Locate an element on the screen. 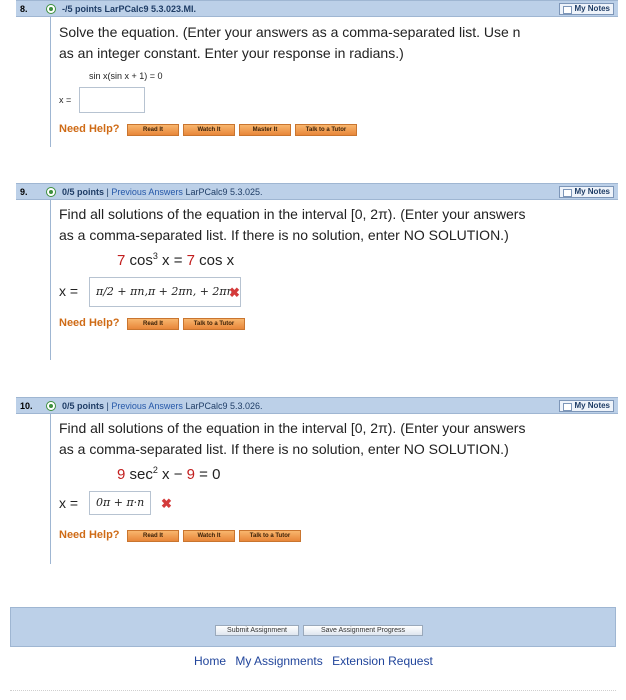 The width and height of the screenshot is (626, 700). answer-row: x = π/2 + πn,π + 2πn, + 2πn ✖ is located at coordinates (338, 293).